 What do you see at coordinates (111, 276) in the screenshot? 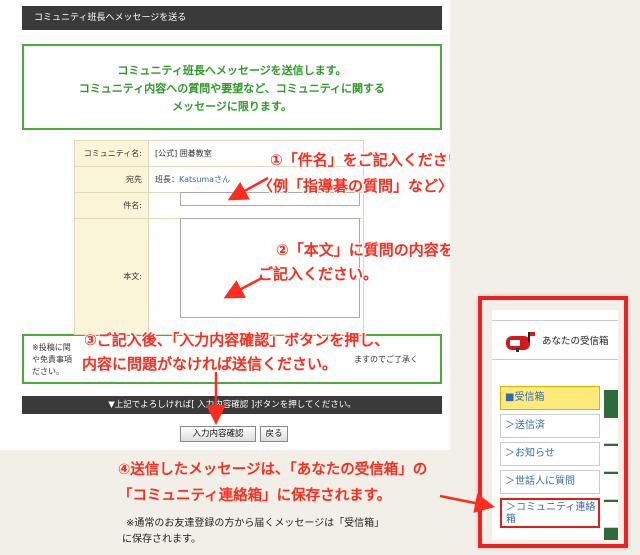
I see `body-label: 本文:` at bounding box center [111, 276].